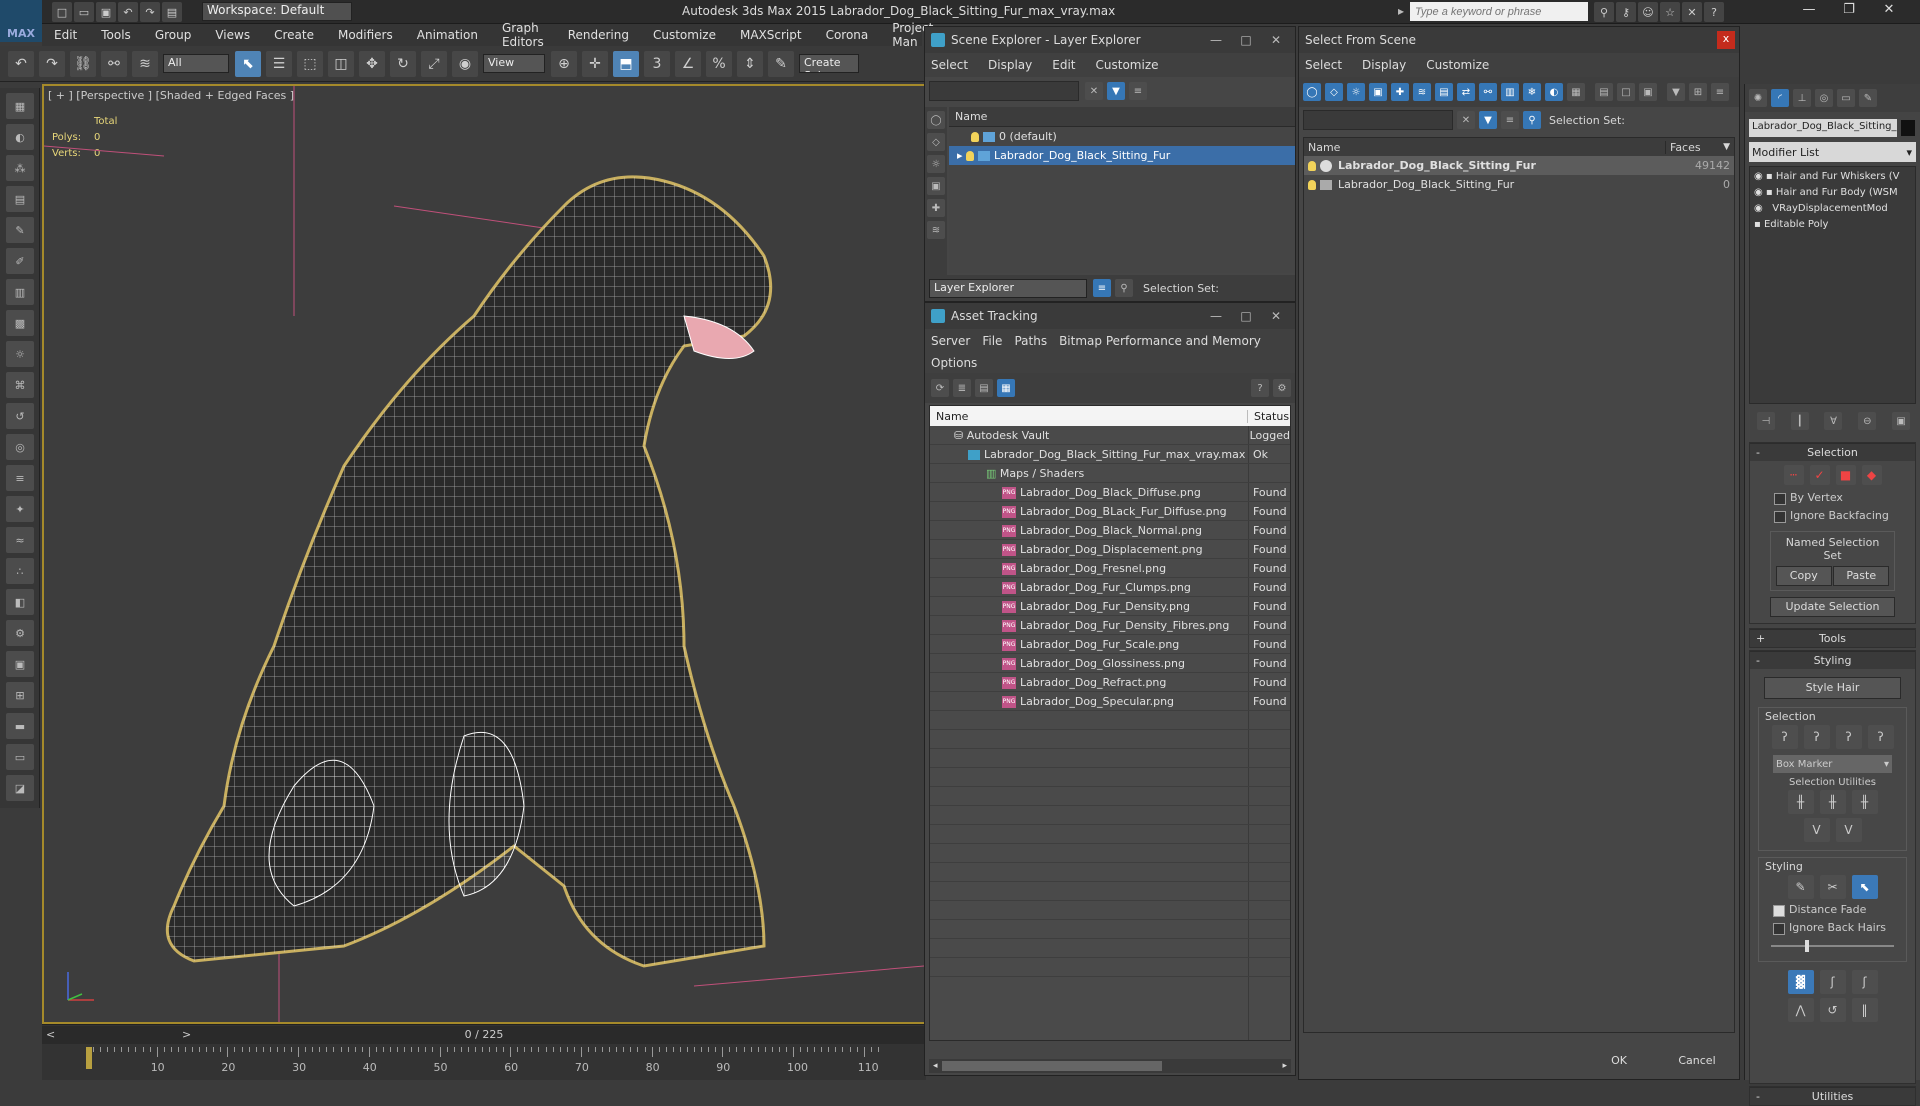  Describe the element at coordinates (1138, 91) in the screenshot. I see `layer-filter-icon: ≡` at that location.